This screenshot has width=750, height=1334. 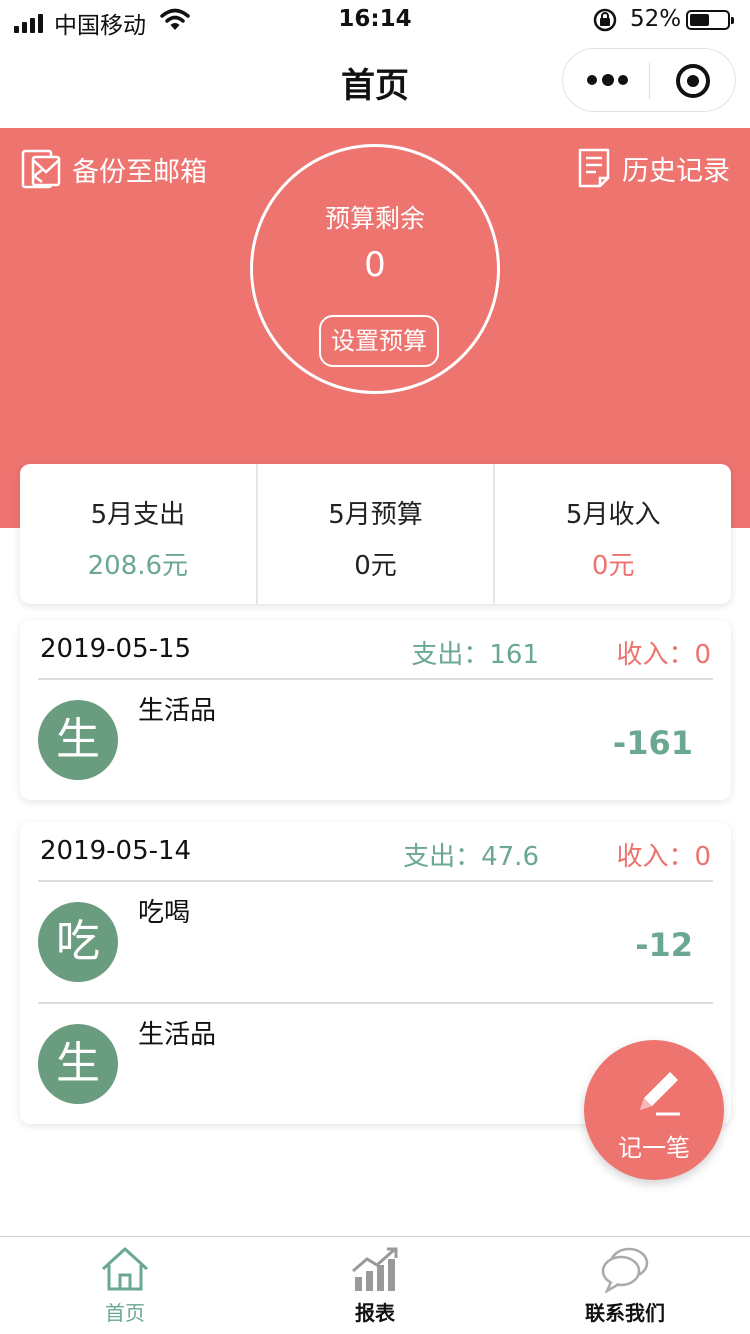 I want to click on battery-icon, so click(x=710, y=20).